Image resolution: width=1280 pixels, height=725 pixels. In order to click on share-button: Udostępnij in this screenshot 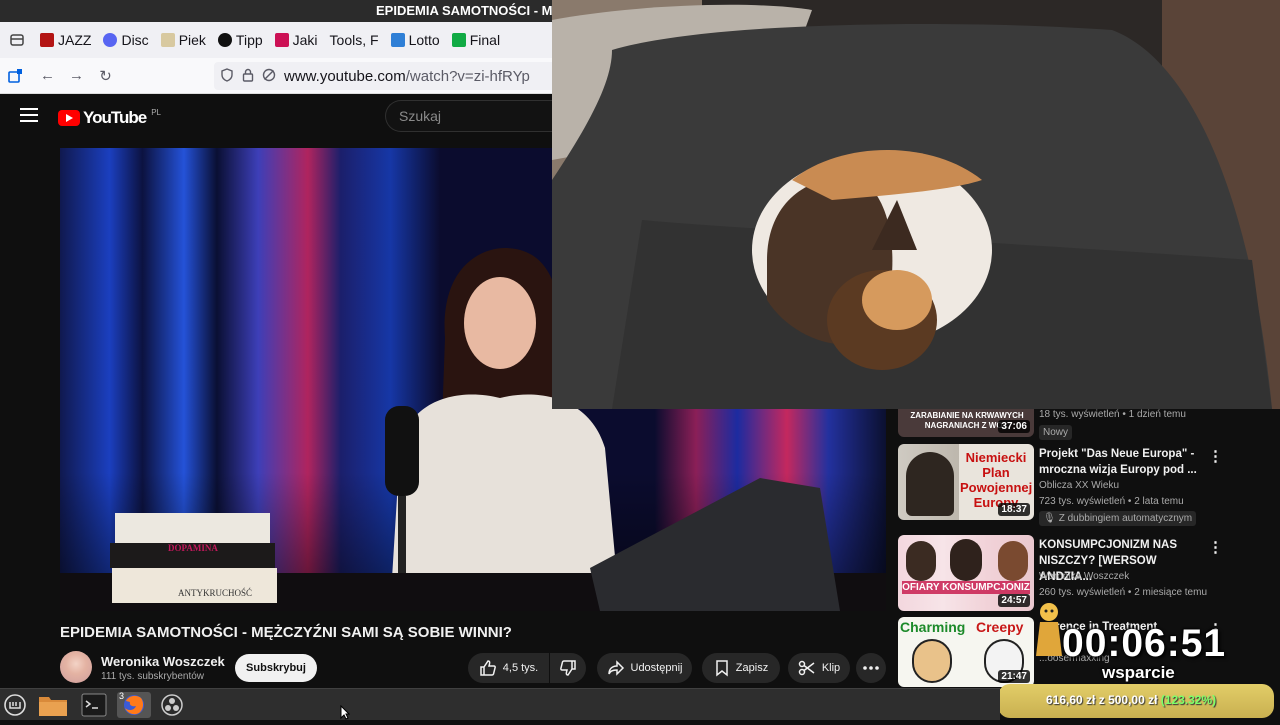, I will do `click(644, 668)`.